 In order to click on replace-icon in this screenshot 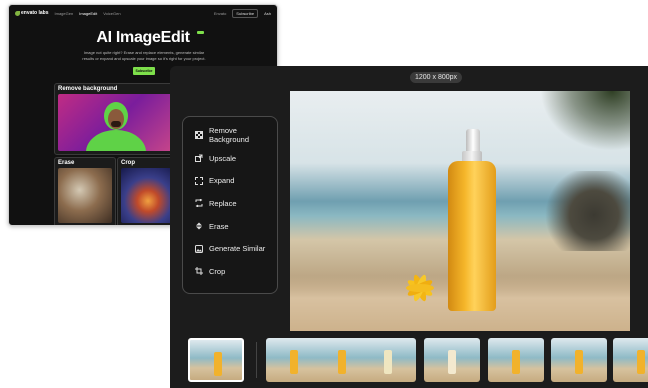, I will do `click(199, 203)`.